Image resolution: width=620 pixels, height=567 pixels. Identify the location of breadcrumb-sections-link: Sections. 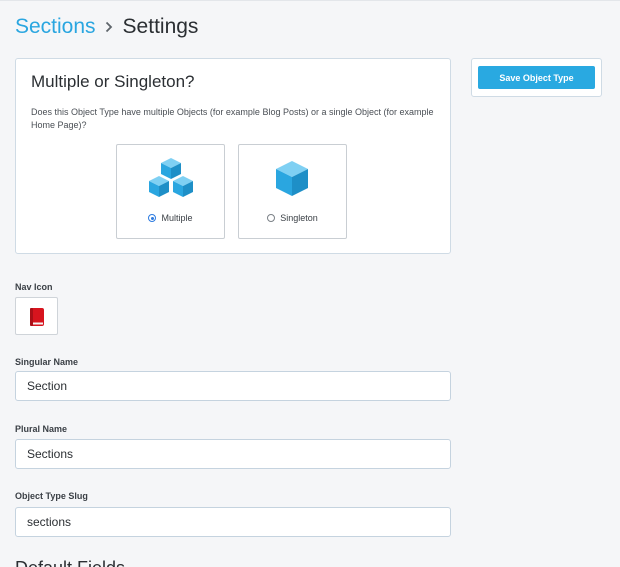
(55, 27).